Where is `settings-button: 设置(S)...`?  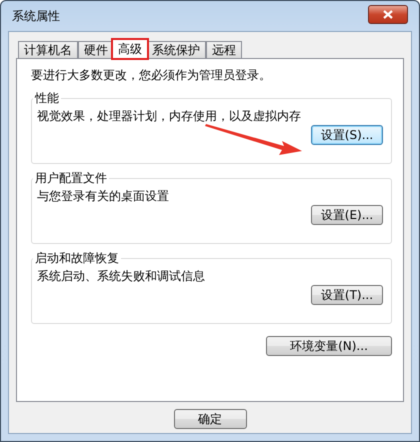
settings-button: 设置(S)... is located at coordinates (347, 135).